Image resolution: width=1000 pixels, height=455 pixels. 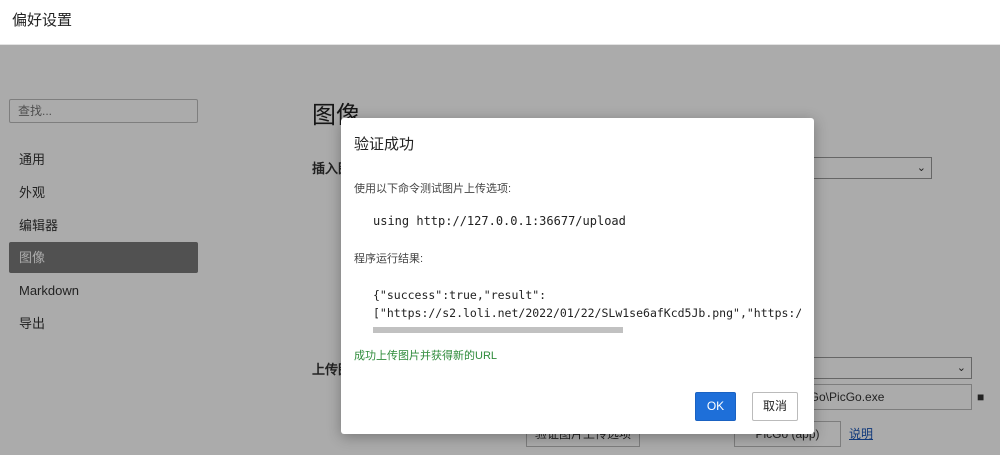 What do you see at coordinates (460, 295) in the screenshot?
I see `result-line: {"success":true,"result":` at bounding box center [460, 295].